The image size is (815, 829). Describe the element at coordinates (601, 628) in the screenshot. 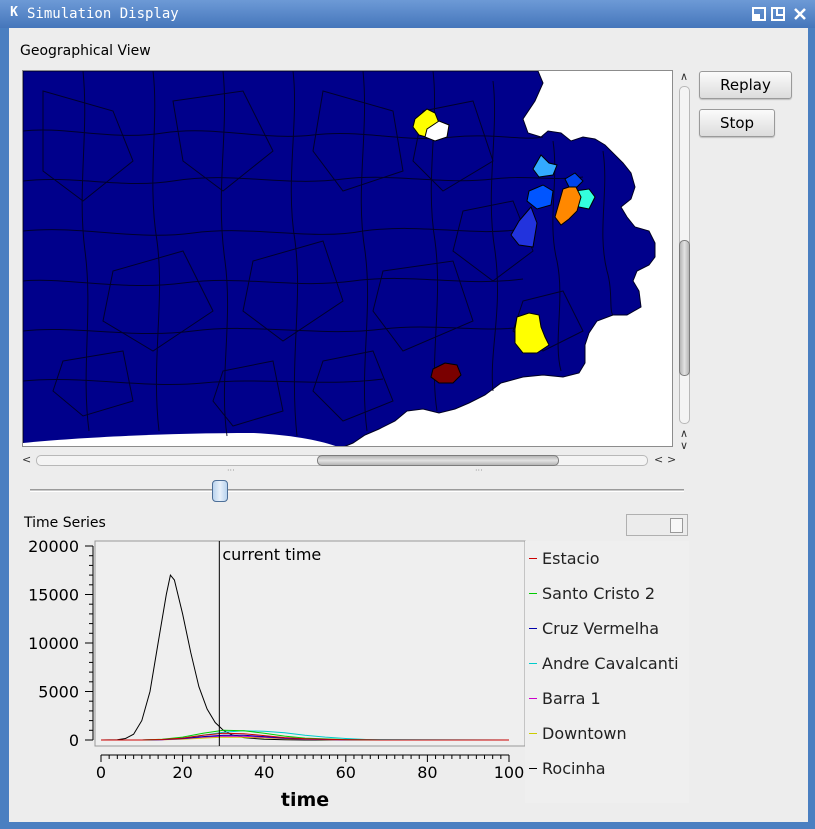

I see `legend-label: Cruz Vermelha` at that location.